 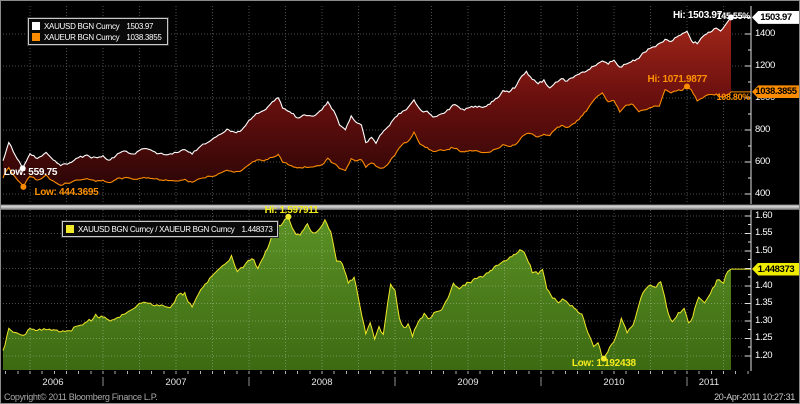 What do you see at coordinates (82, 26) in the screenshot?
I see `legend-label: XAUUSD BGN Curncy` at bounding box center [82, 26].